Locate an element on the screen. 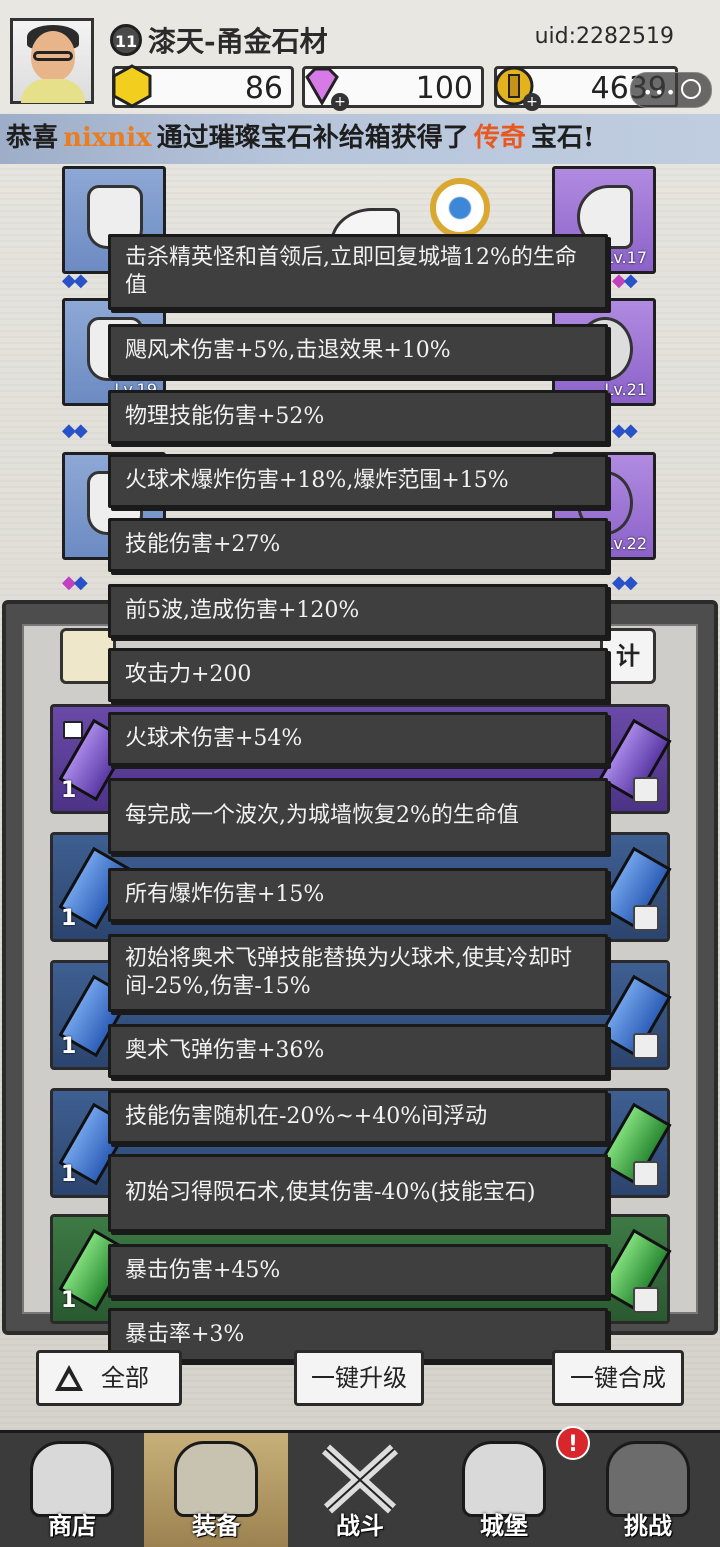  bottom-navigation: 商店 装备 战斗 城堡 挑战 is located at coordinates (360, 1488).